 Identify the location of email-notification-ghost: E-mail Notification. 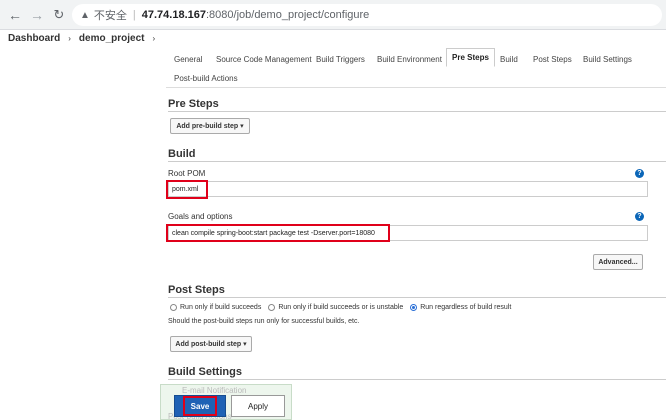
(214, 390).